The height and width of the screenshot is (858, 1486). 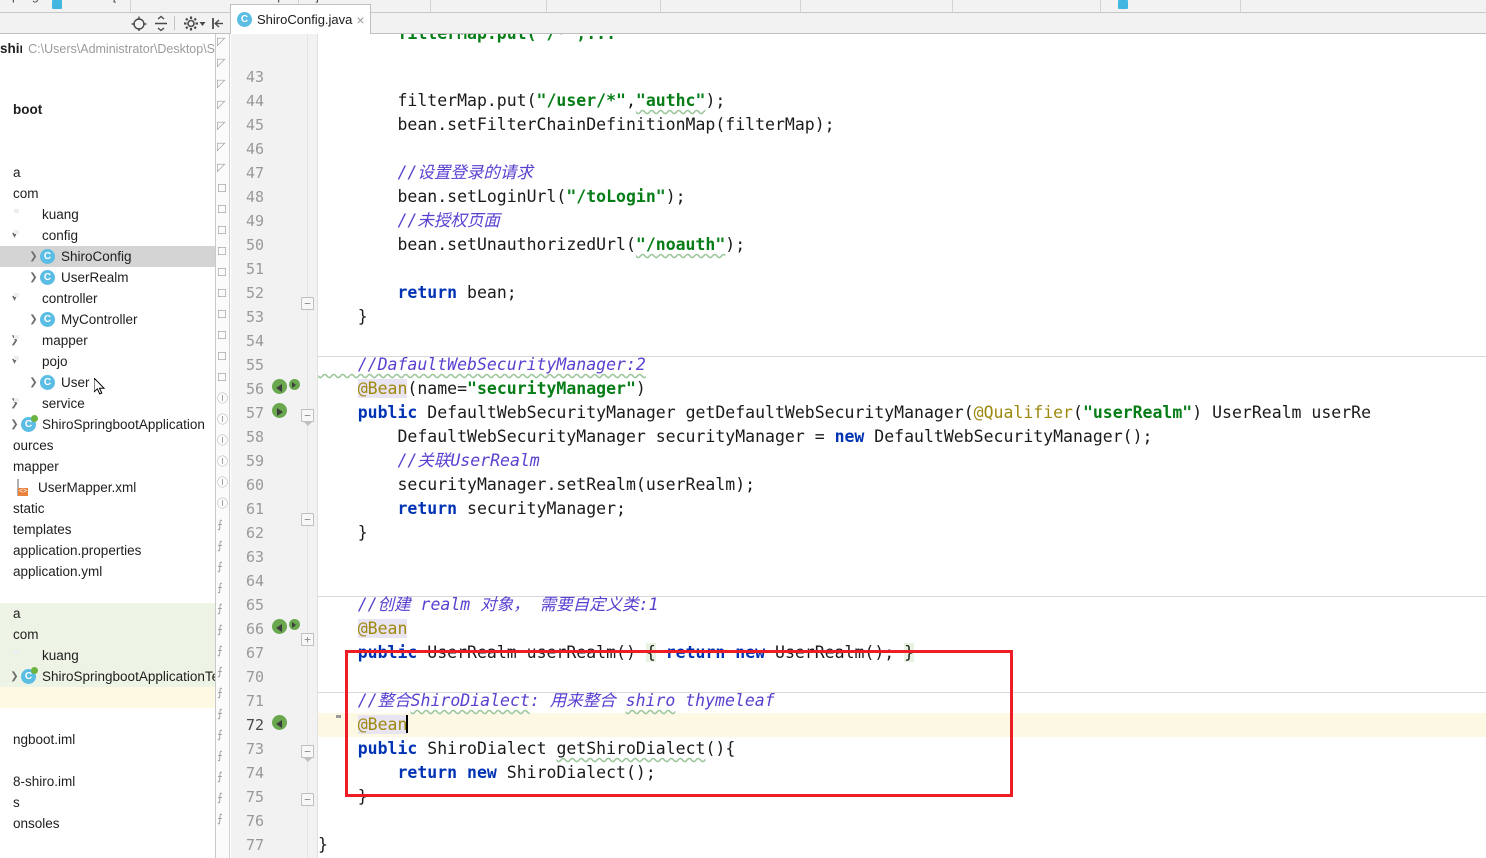 I want to click on tree-node-service: ❯ service, so click(x=107, y=403).